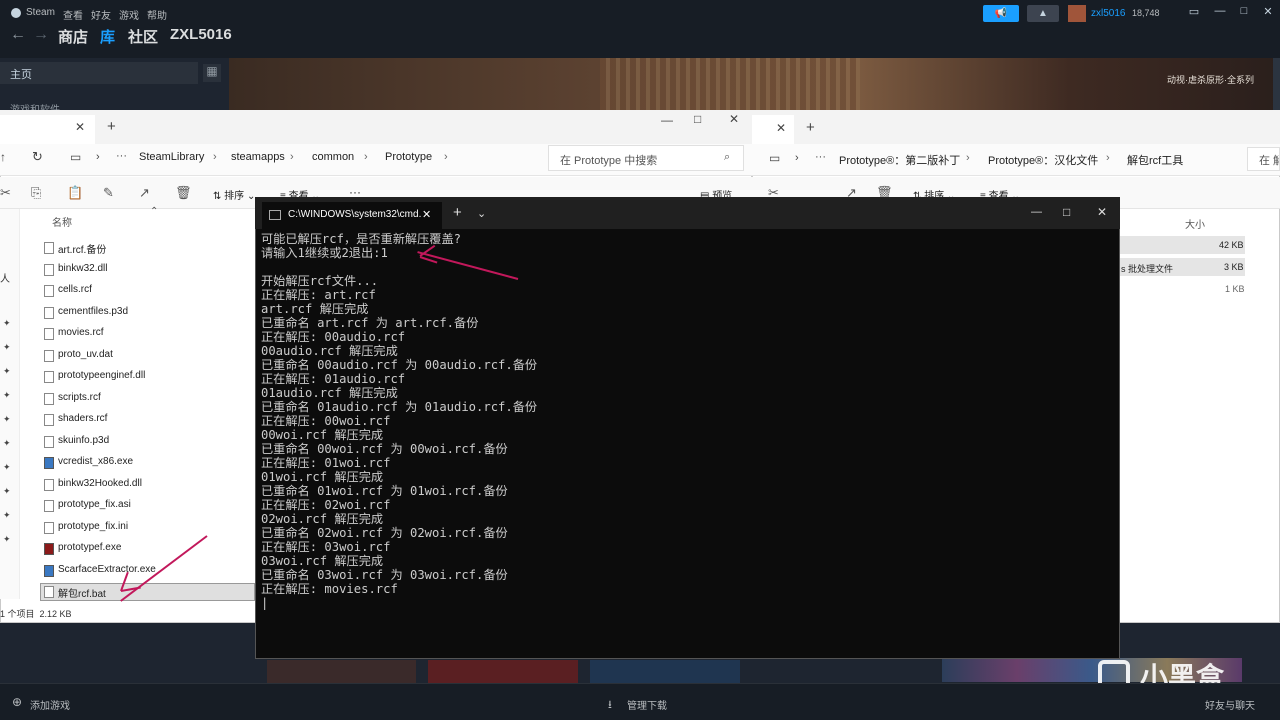  I want to click on file-name: skuinfo.p3d, so click(83, 440).